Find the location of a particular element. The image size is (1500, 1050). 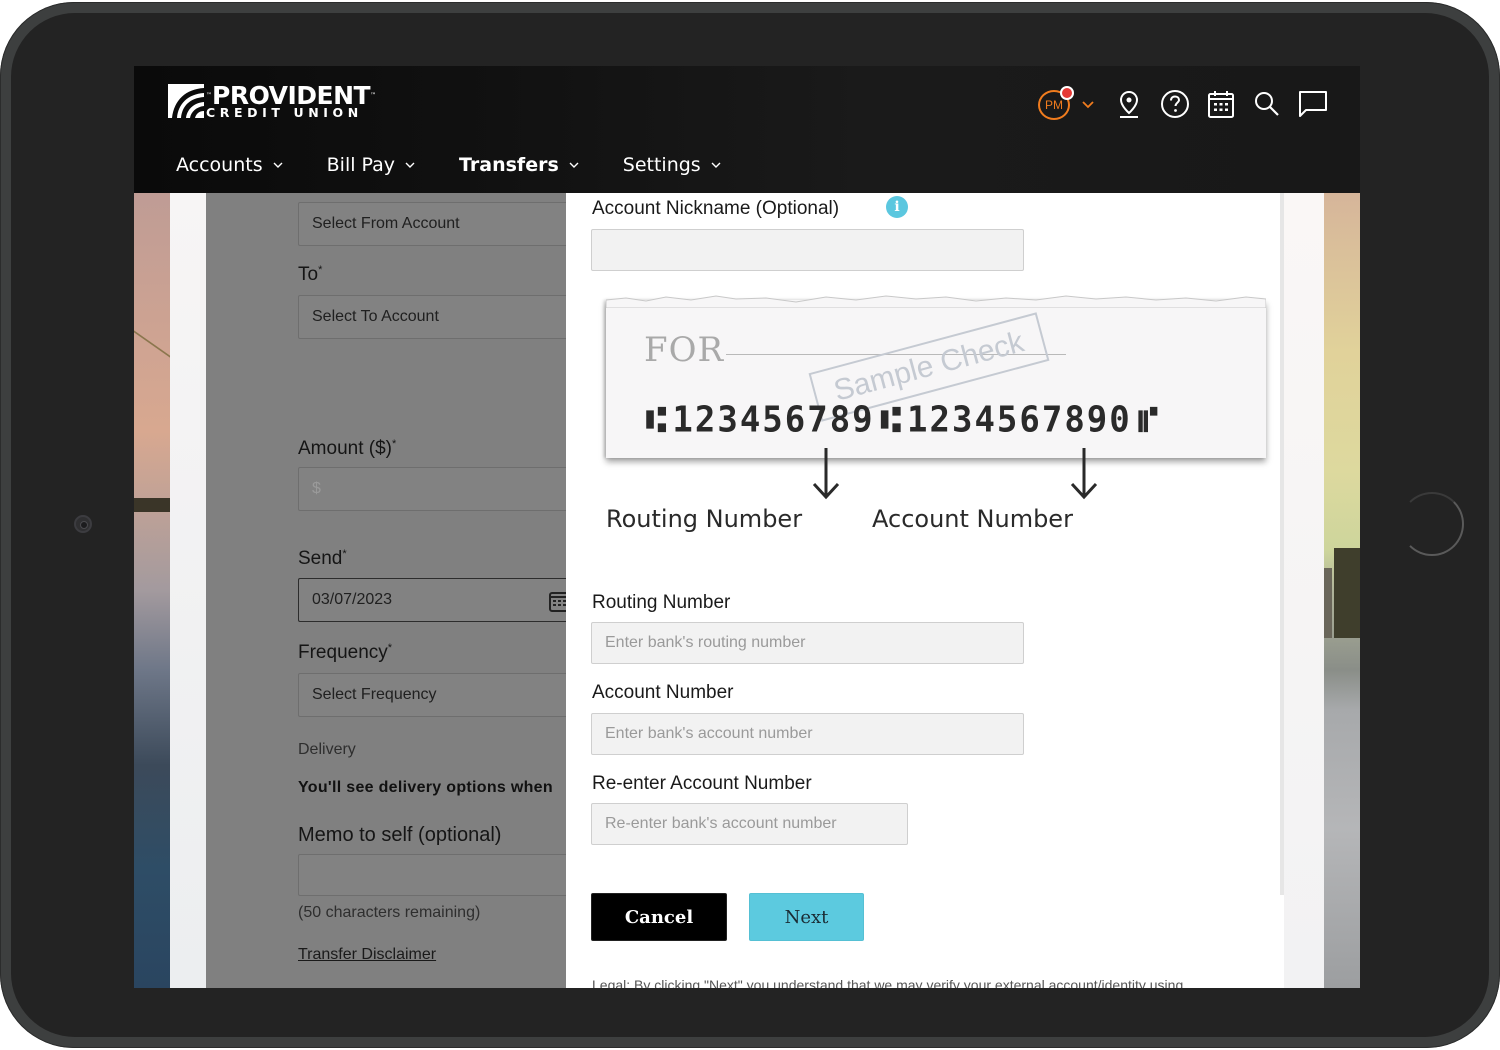

to-label-text: To is located at coordinates (308, 274).